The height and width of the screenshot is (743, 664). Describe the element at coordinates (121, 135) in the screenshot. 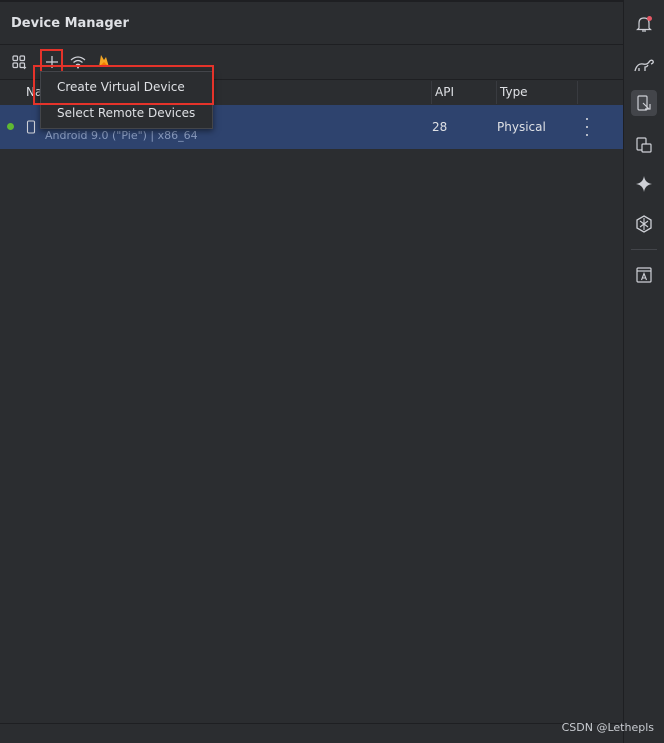

I see `device-subtitle: Android 9.0 ("Pie") | x86_64` at that location.